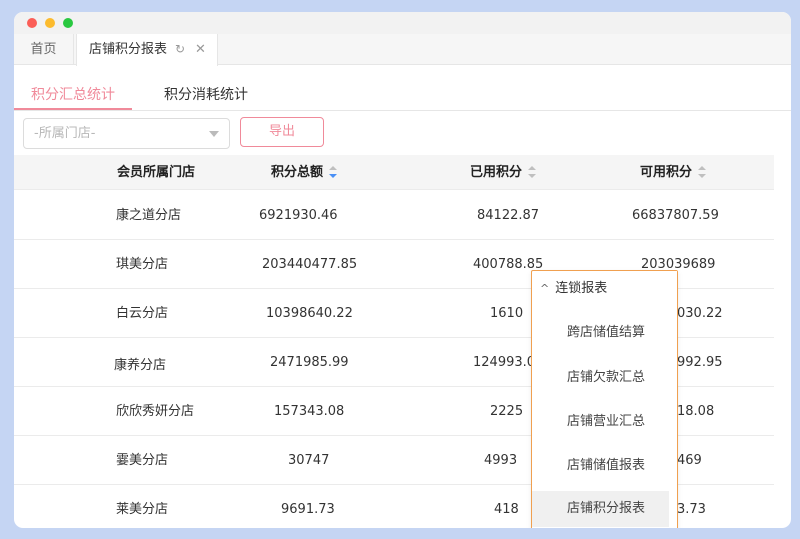  I want to click on menu-item-store-points-report: 店铺积分报表, so click(600, 509).